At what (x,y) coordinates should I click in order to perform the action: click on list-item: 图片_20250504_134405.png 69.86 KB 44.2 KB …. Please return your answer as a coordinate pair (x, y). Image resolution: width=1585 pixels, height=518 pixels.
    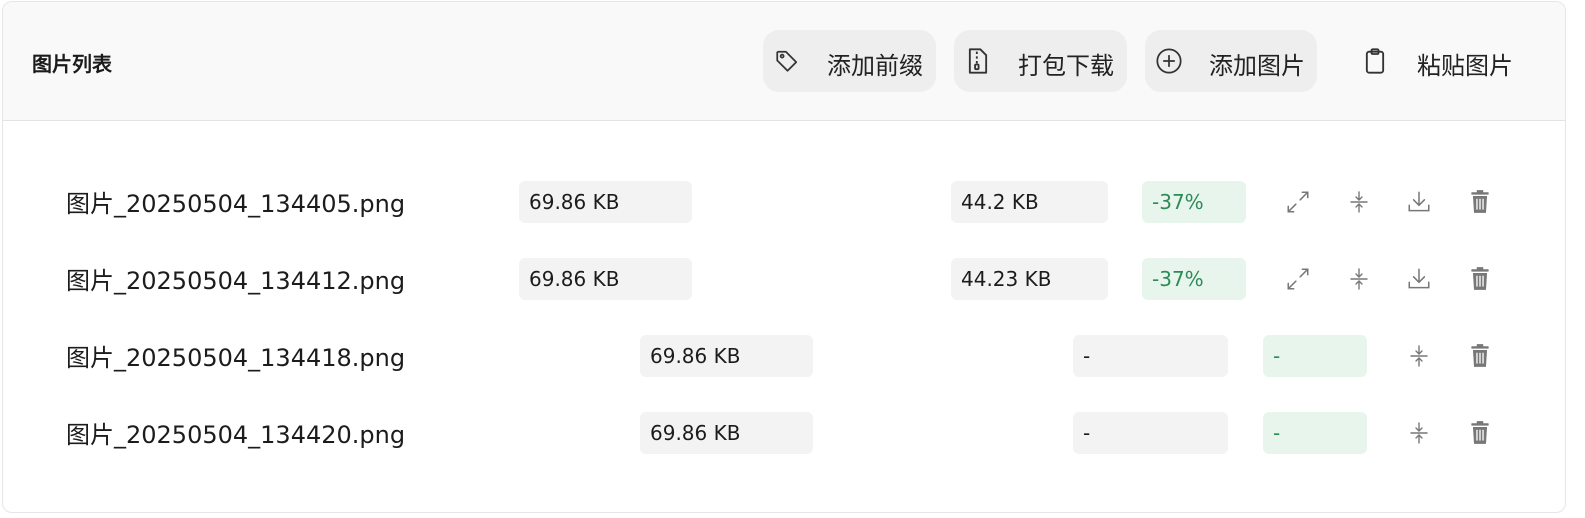
    Looking at the image, I should click on (784, 201).